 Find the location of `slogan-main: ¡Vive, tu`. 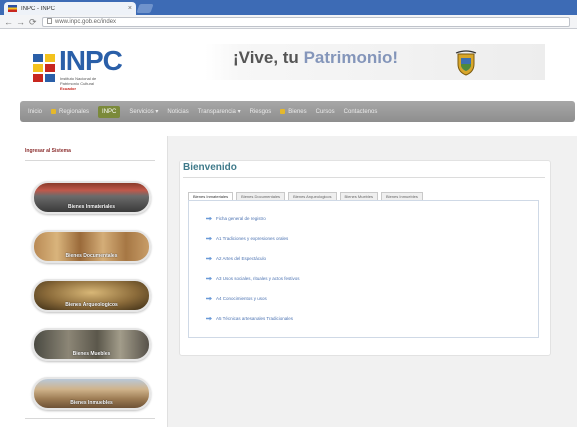

slogan-main: ¡Vive, tu is located at coordinates (266, 57).